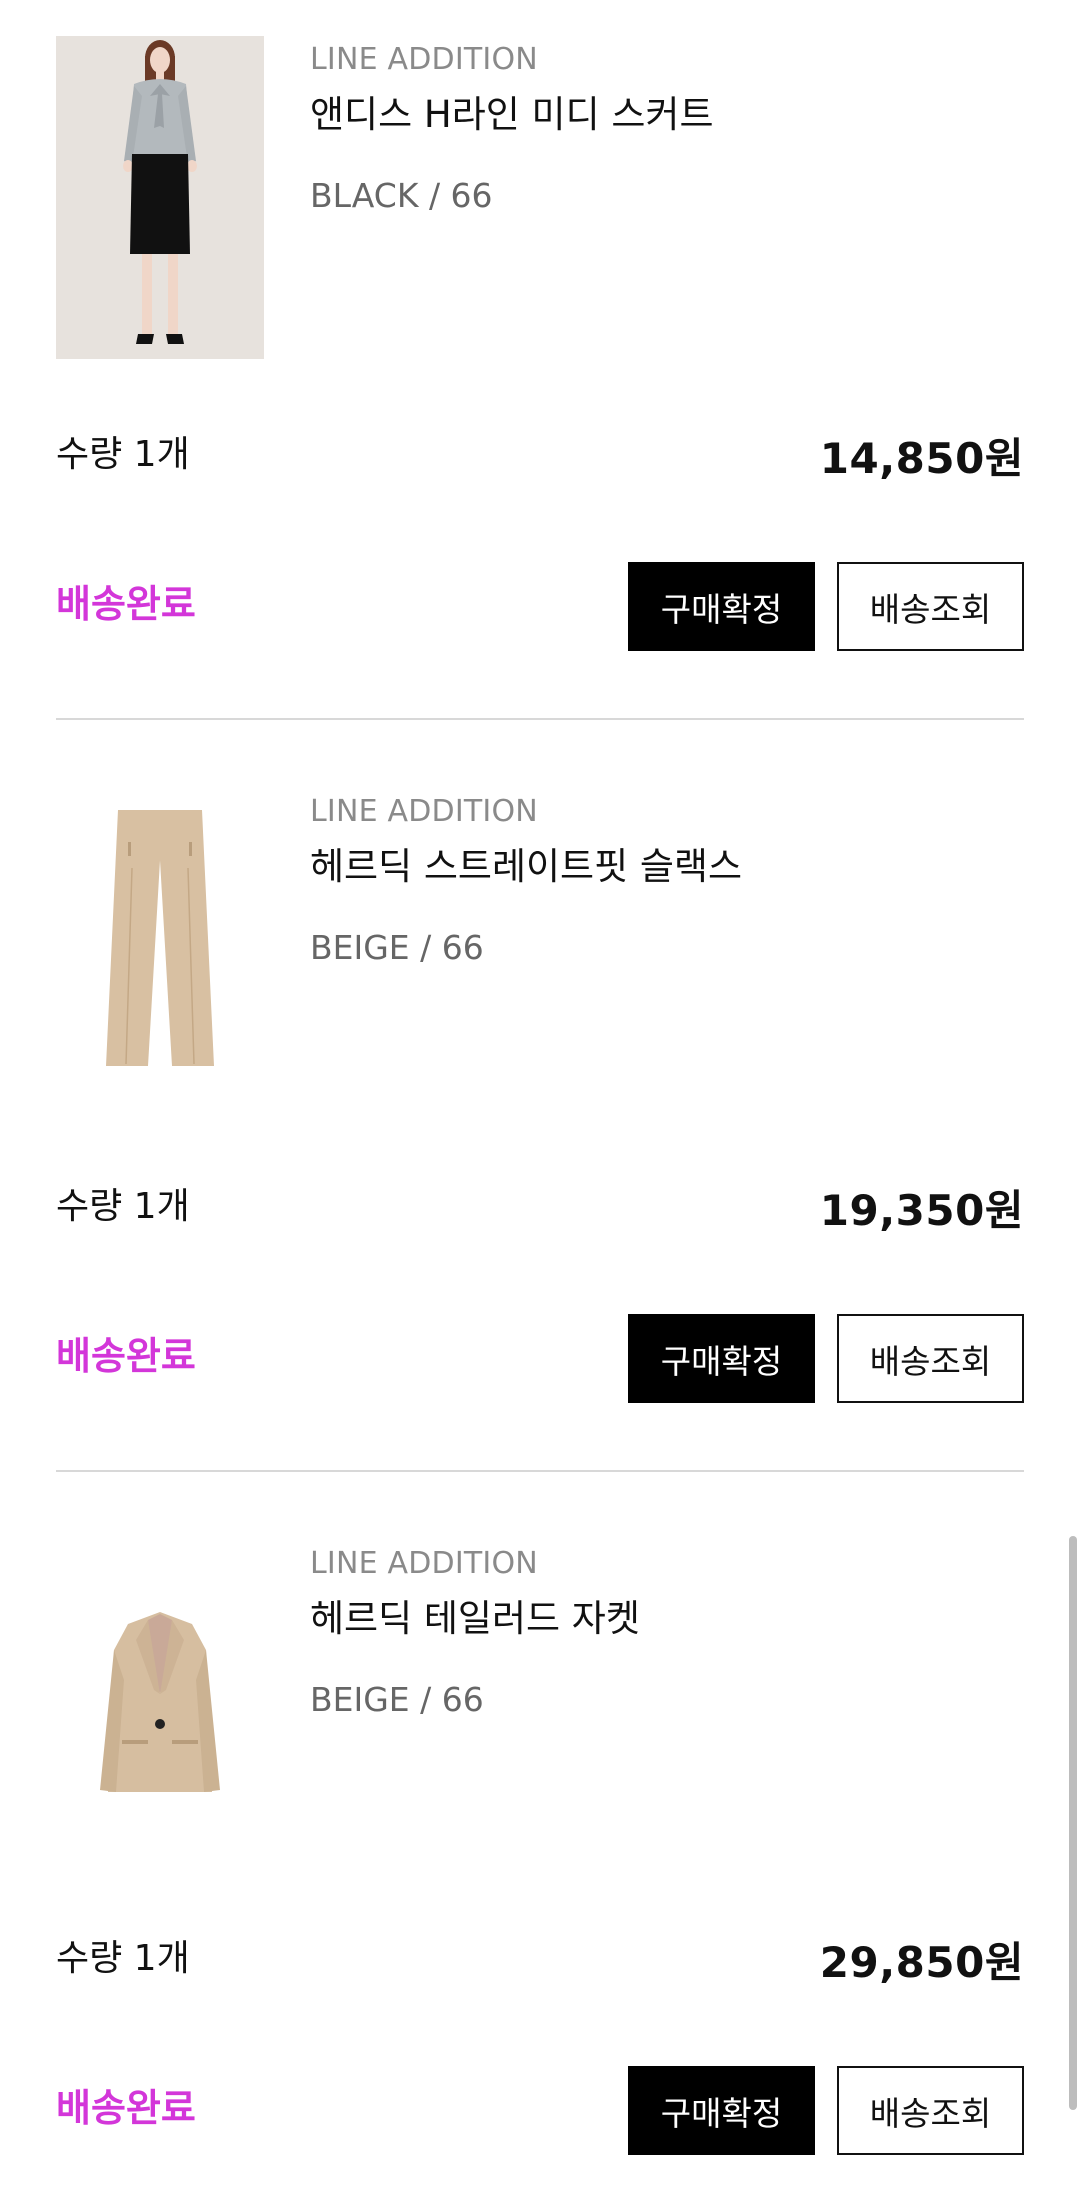 Image resolution: width=1080 pixels, height=2201 pixels. I want to click on product-info: LINE ADDITION 헤르딕 테일러드 자켓 BEIGE / 66, so click(667, 1633).